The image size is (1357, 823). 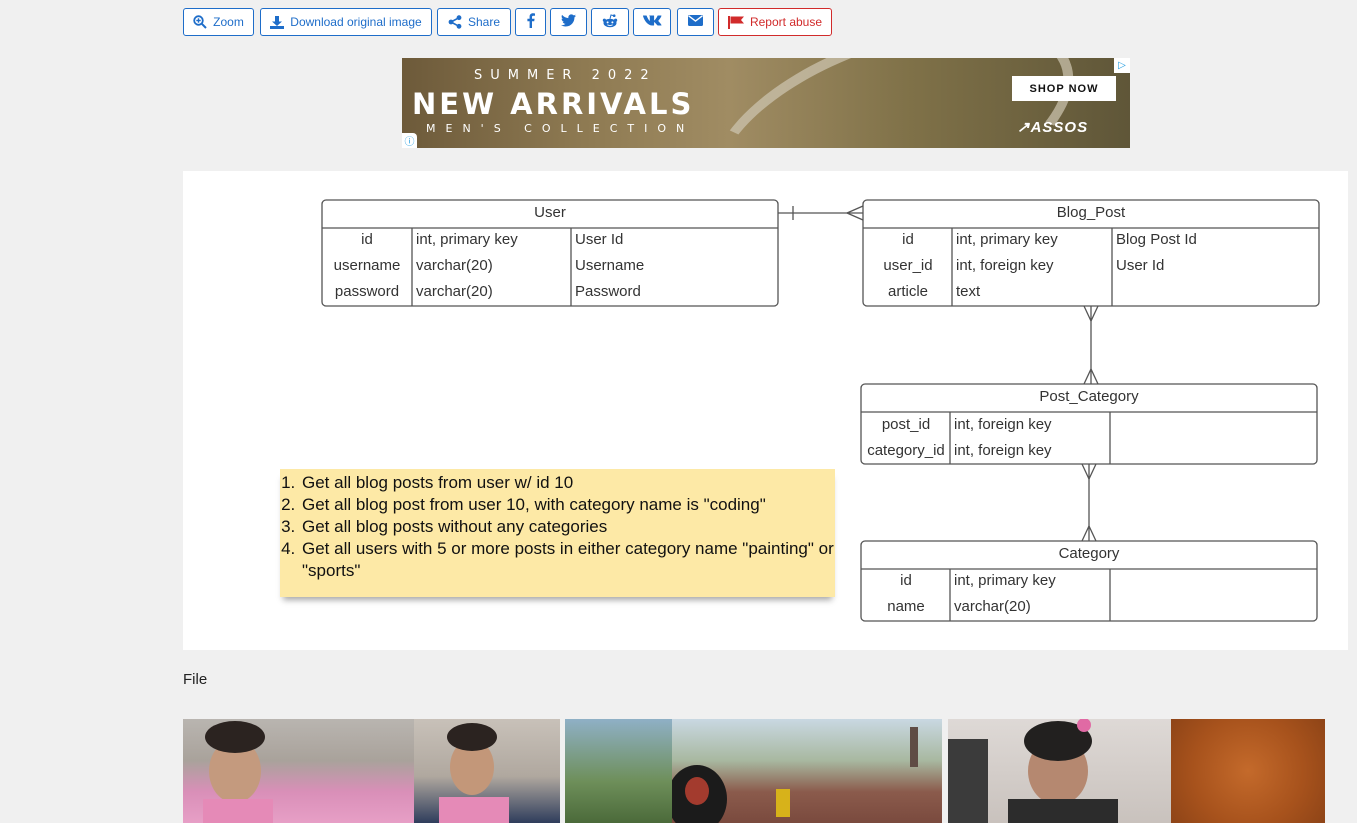 What do you see at coordinates (550, 212) in the screenshot?
I see `user-table-title: User` at bounding box center [550, 212].